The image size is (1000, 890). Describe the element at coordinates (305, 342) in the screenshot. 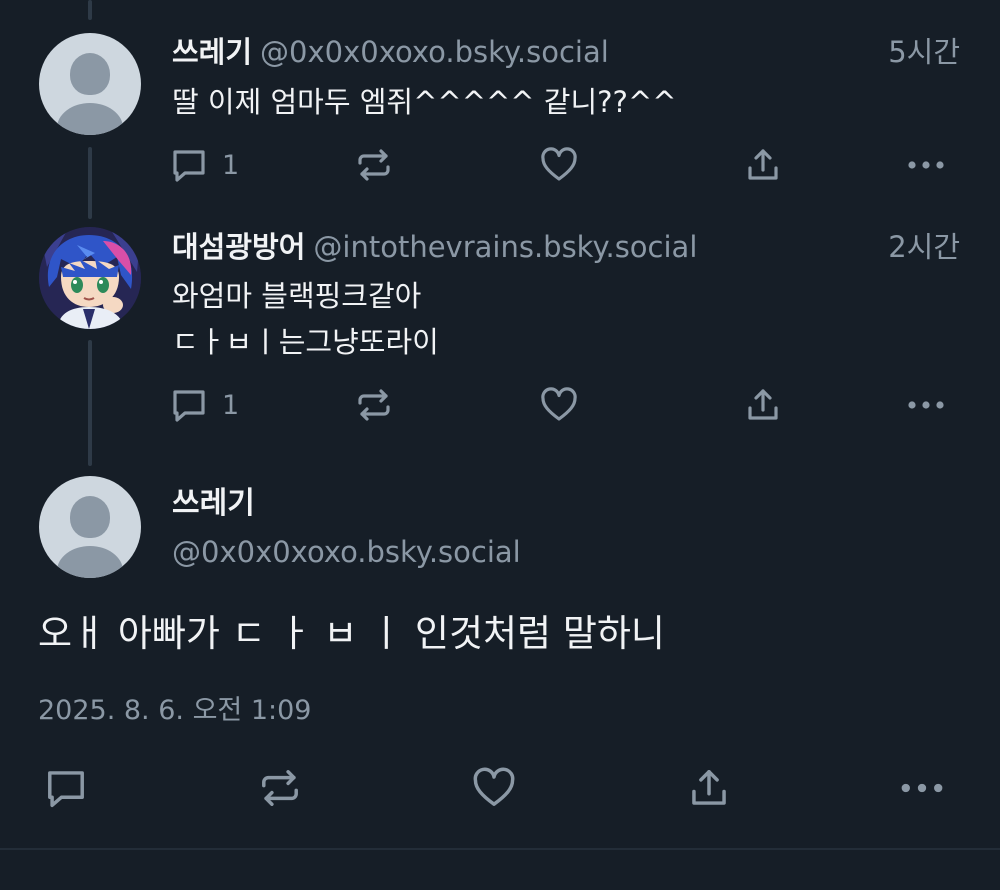

I see `post-text-line-2: ㄷㅏㅂㅣ는그냥또라이` at that location.